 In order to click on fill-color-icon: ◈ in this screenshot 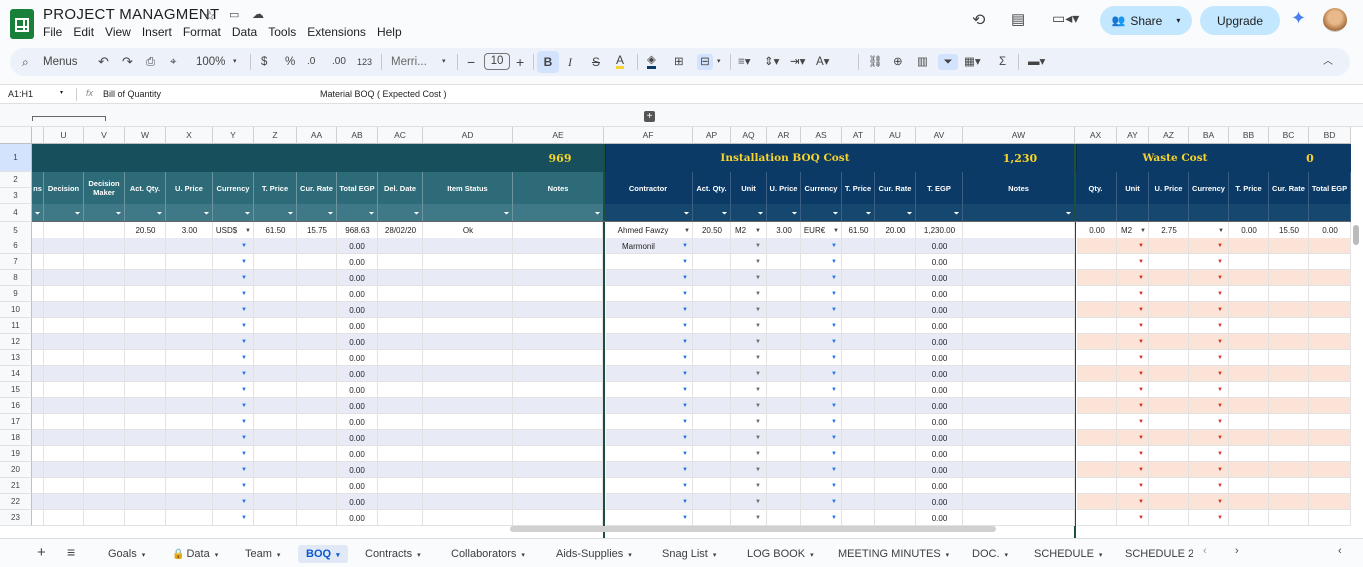, I will do `click(651, 61)`.